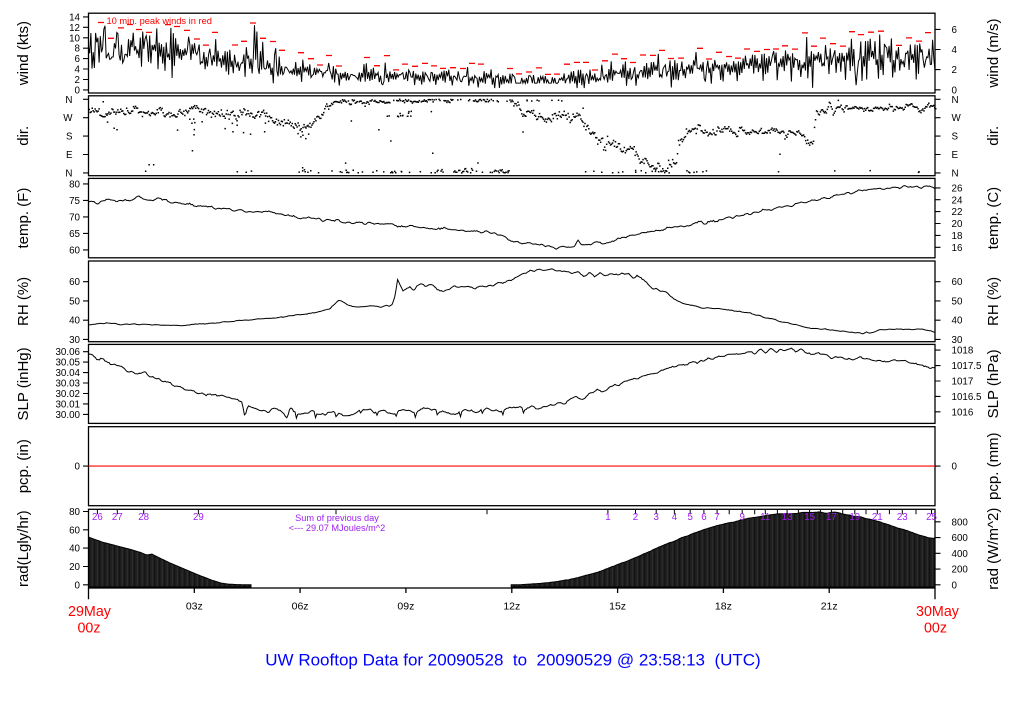 This screenshot has width=1024, height=705. What do you see at coordinates (117, 517) in the screenshot?
I see `svg-text: 27` at bounding box center [117, 517].